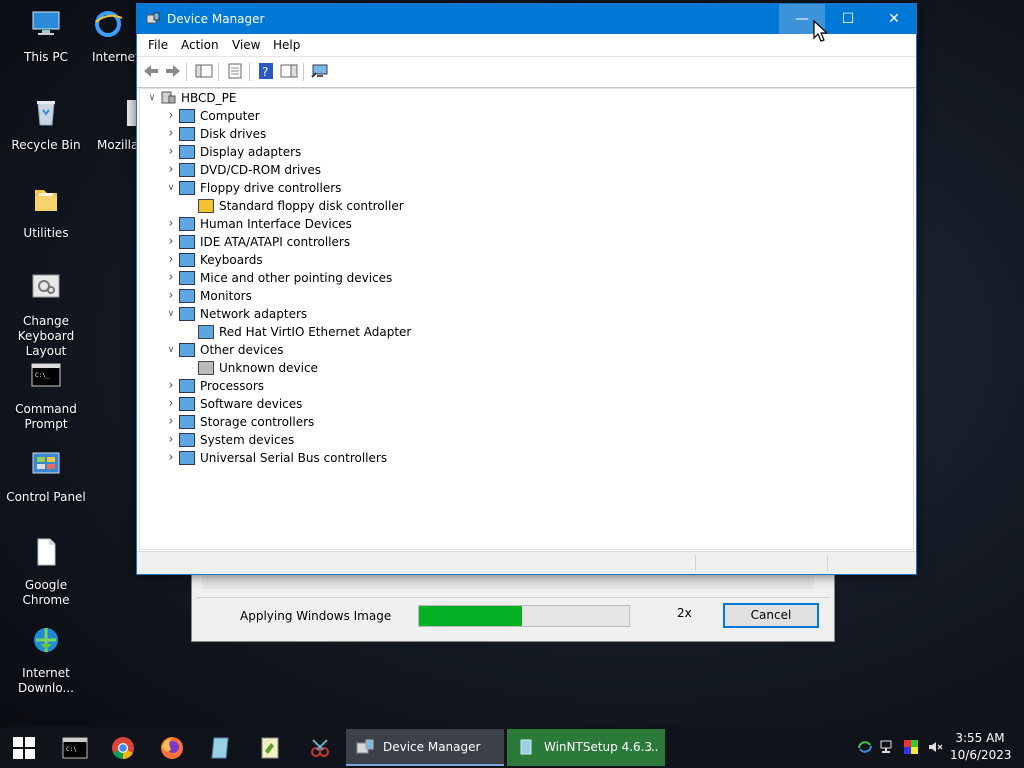 The width and height of the screenshot is (1024, 768). I want to click on mouse-cursor-icon, so click(820, 31).